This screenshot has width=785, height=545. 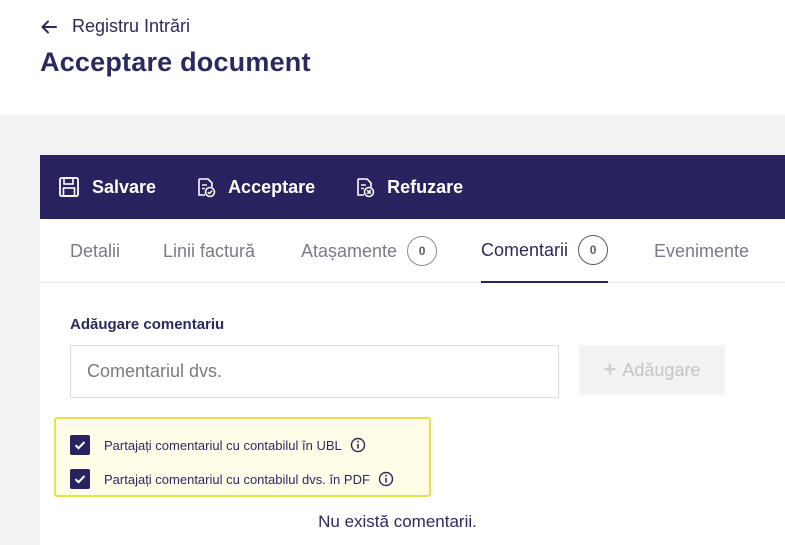 I want to click on back-link-label: Registru Intrări, so click(x=131, y=26).